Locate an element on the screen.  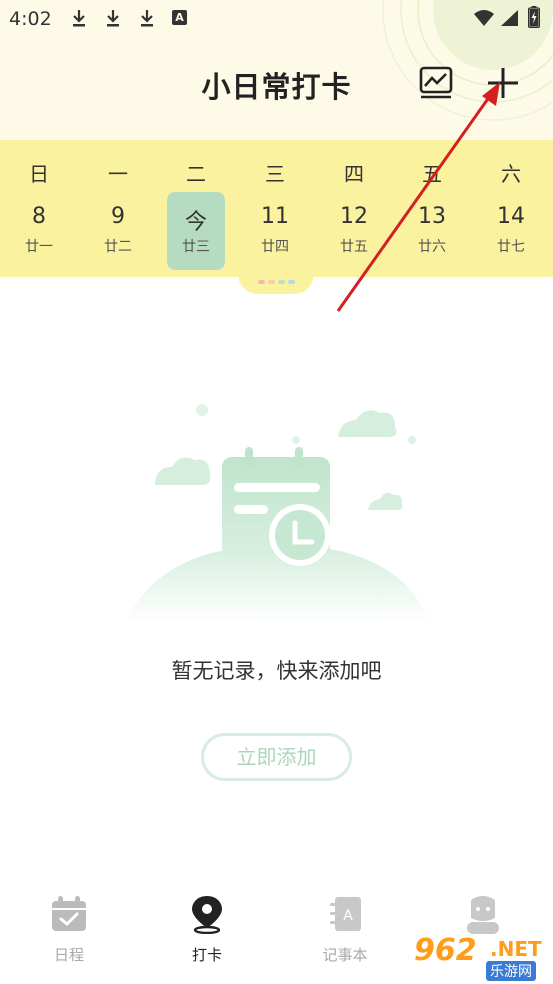
weekday-name: 六 is located at coordinates (511, 174).